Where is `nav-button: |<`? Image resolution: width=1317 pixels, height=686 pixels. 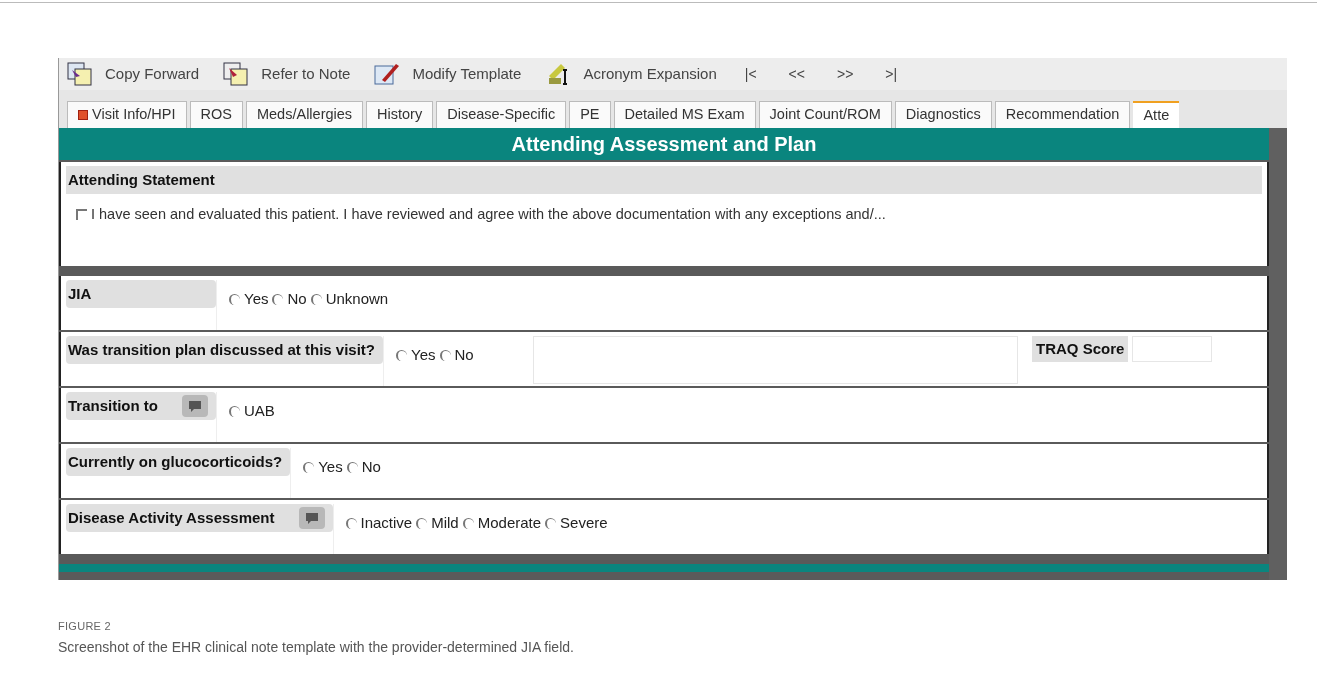
nav-button: |< is located at coordinates (750, 74).